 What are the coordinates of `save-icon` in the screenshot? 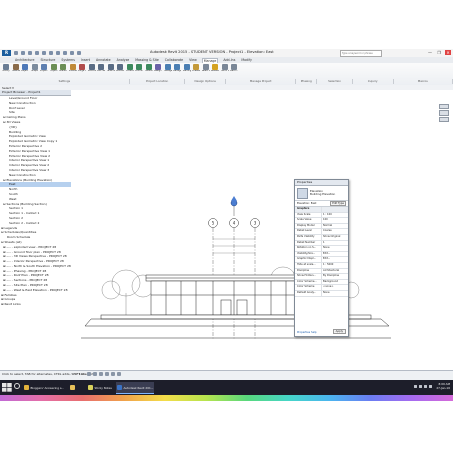 It's located at (23, 53).